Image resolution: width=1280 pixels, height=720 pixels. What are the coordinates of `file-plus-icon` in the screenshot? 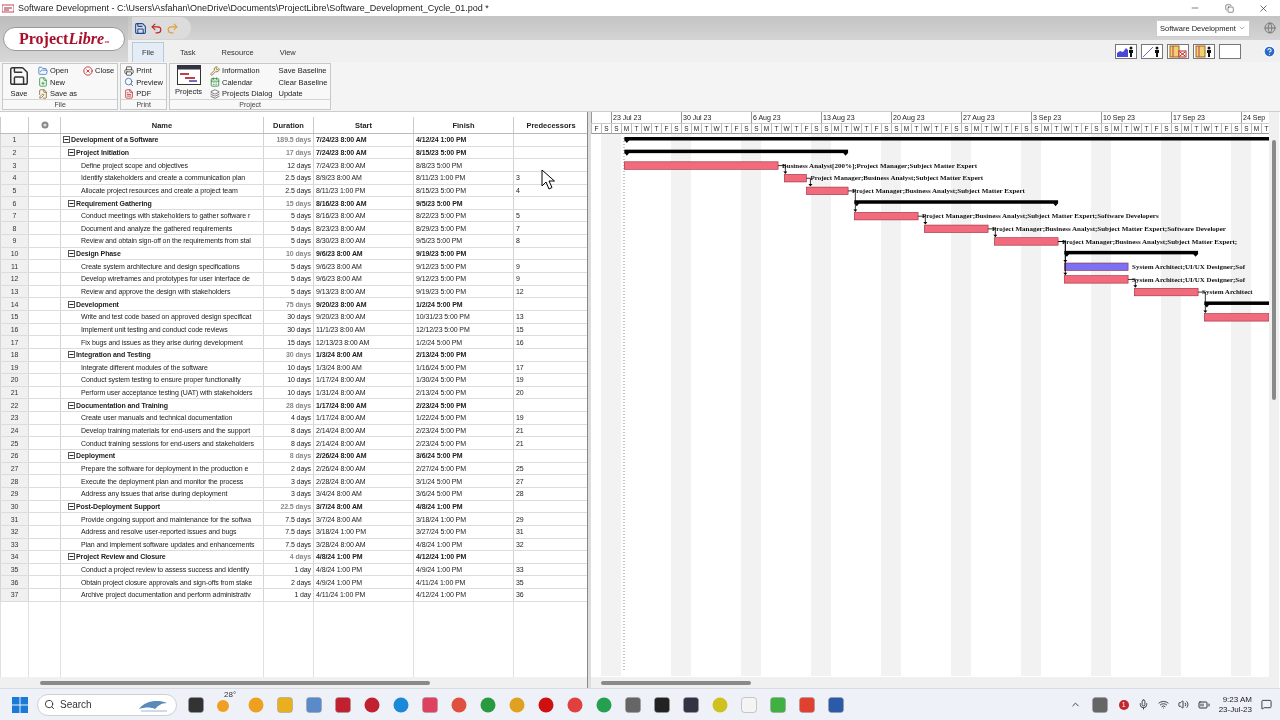 It's located at (43, 82).